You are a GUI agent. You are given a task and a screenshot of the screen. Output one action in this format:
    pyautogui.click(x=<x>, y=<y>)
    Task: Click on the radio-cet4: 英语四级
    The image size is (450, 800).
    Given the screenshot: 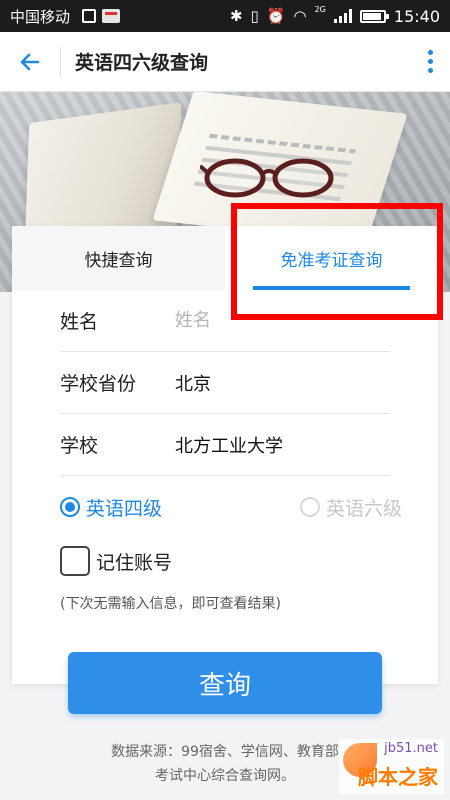 What is the action you would take?
    pyautogui.click(x=111, y=507)
    